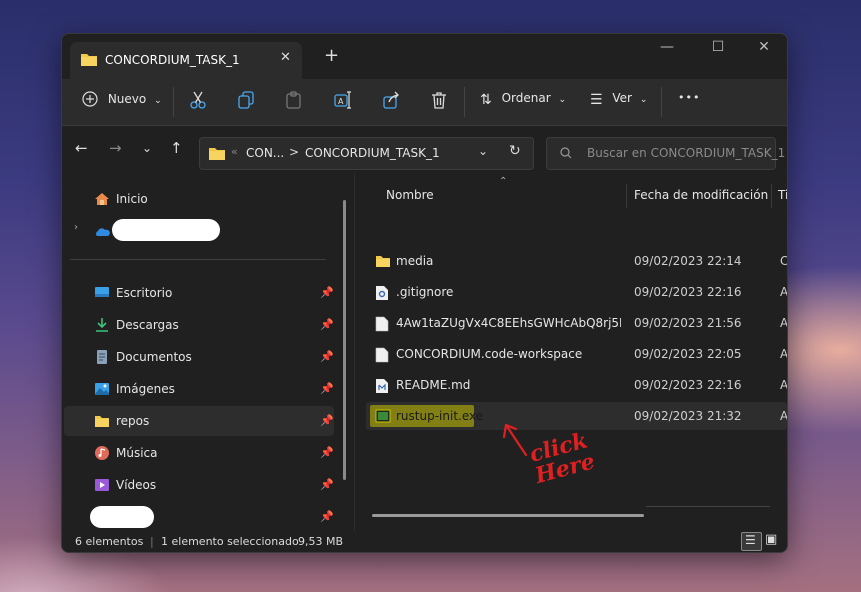 This screenshot has width=861, height=592. What do you see at coordinates (122, 517) in the screenshot?
I see `redacted-item-name` at bounding box center [122, 517].